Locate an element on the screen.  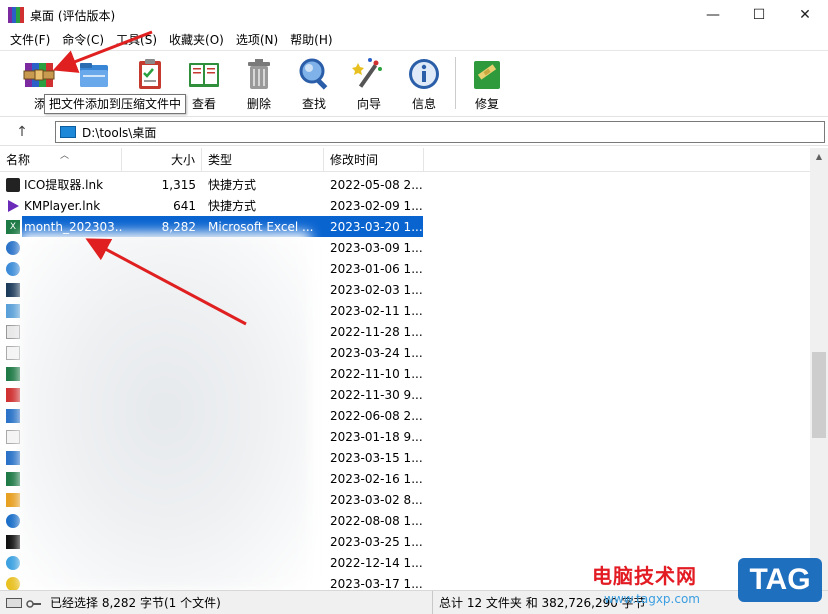
menu-tools: 工具(S) is located at coordinates (136, 40).